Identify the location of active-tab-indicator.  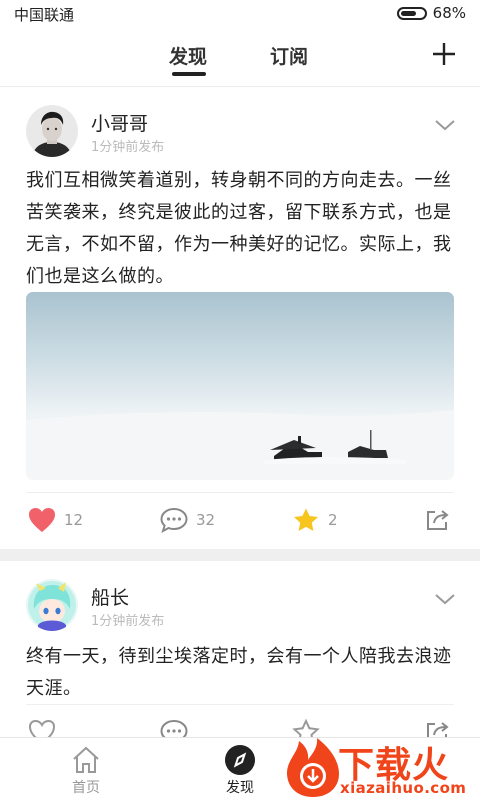
(189, 74).